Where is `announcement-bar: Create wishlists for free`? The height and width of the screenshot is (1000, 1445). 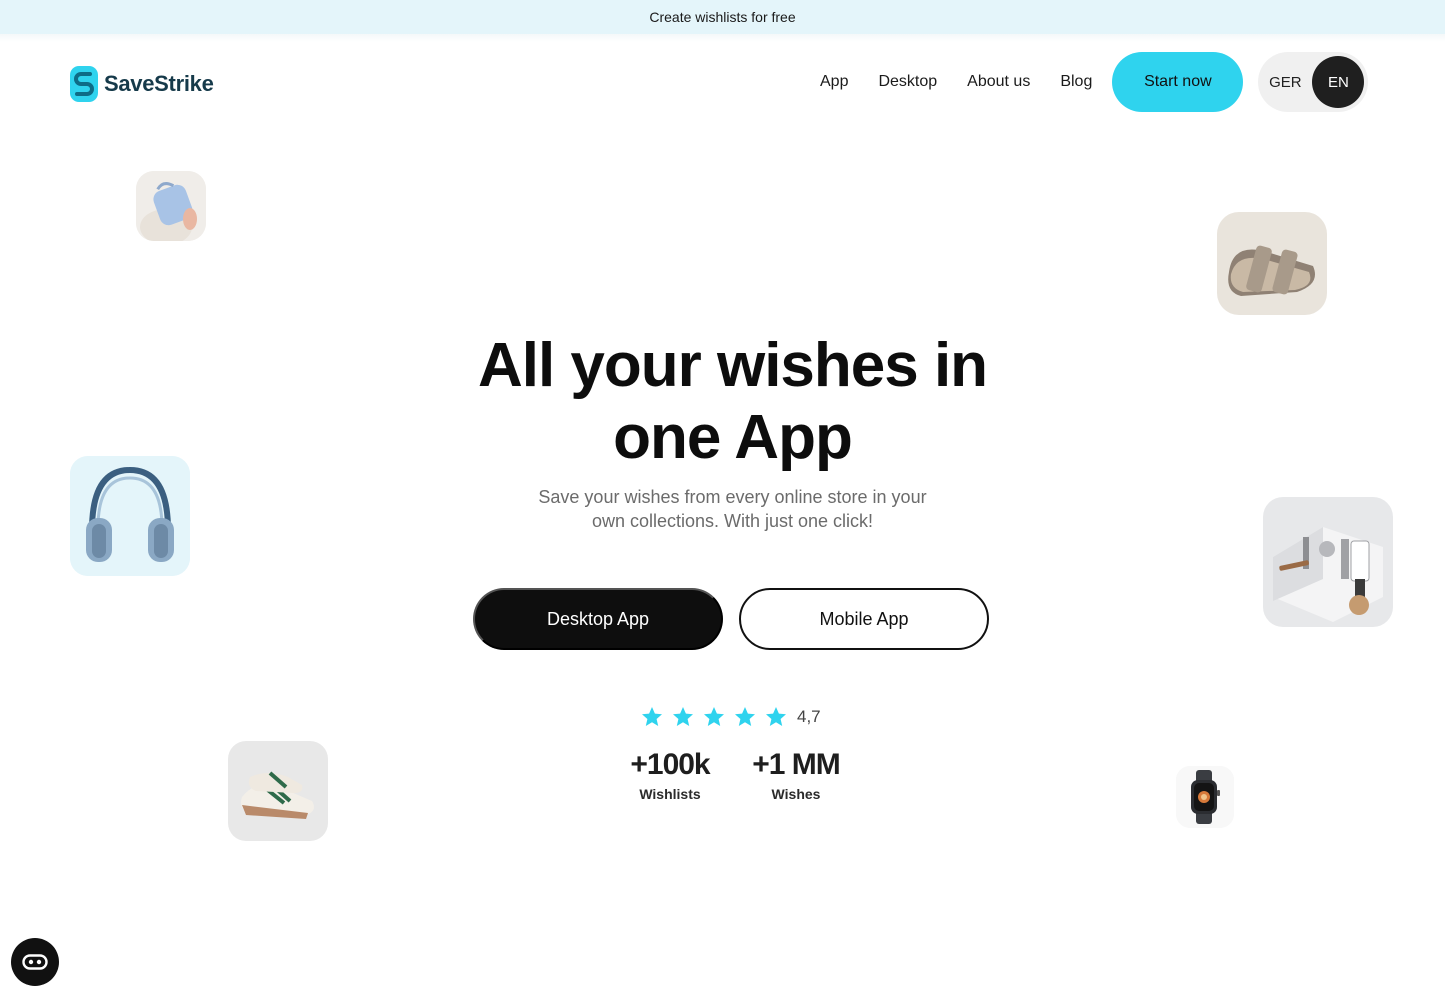
announcement-bar: Create wishlists for free is located at coordinates (722, 17).